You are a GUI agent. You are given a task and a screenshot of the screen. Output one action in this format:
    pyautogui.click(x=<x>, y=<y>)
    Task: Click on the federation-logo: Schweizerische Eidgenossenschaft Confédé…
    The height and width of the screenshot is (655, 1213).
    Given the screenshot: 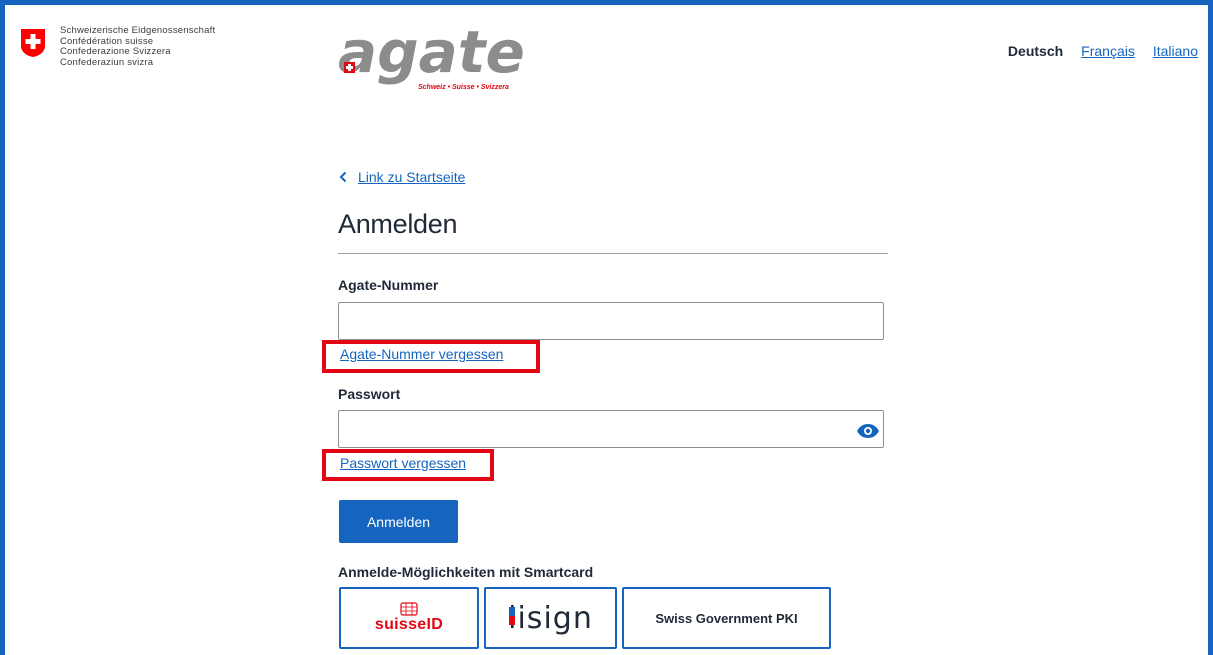 What is the action you would take?
    pyautogui.click(x=118, y=46)
    